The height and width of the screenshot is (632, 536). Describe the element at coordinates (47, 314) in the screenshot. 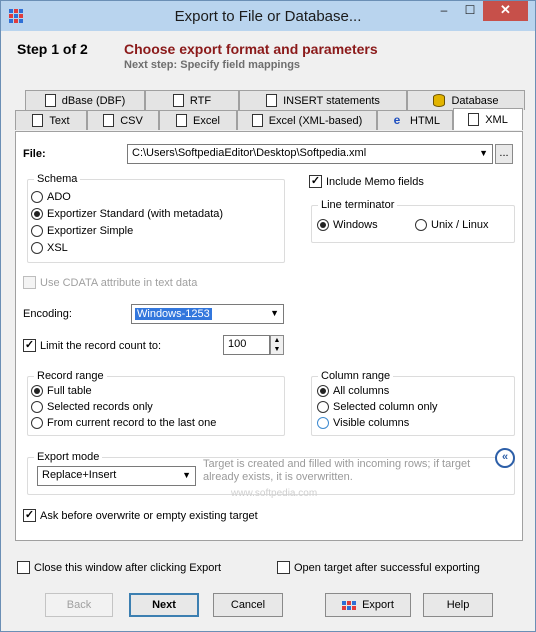

I see `encoding-label: Encoding:` at that location.